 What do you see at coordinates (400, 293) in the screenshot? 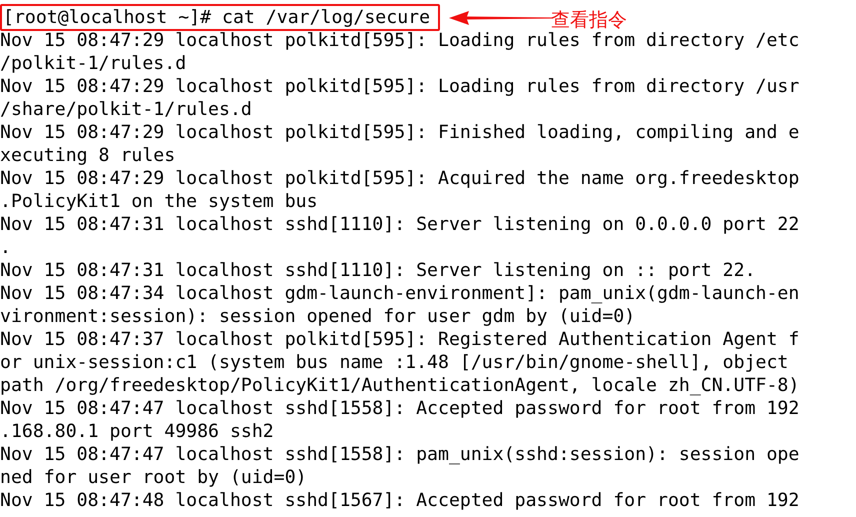
I see `log-line: Nov 15 08:47:34 localhost gdm-launch-environment]: pam_unix(gdm-launch-en` at bounding box center [400, 293].